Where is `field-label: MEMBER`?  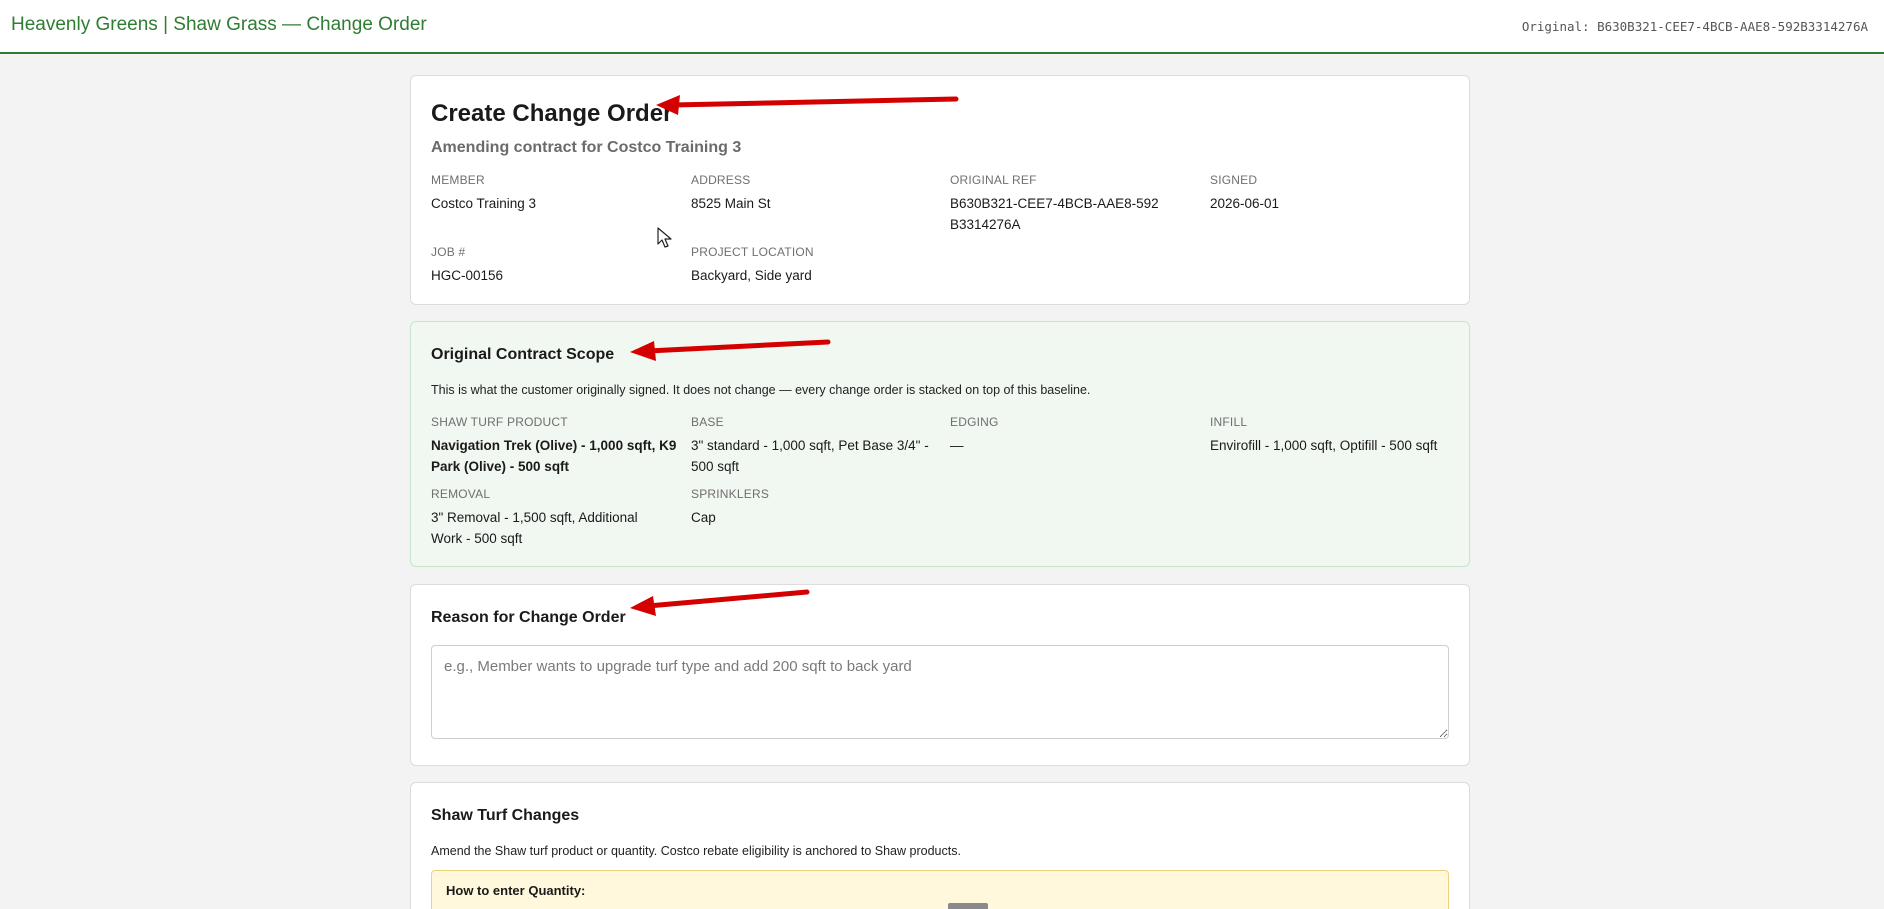 field-label: MEMBER is located at coordinates (458, 180).